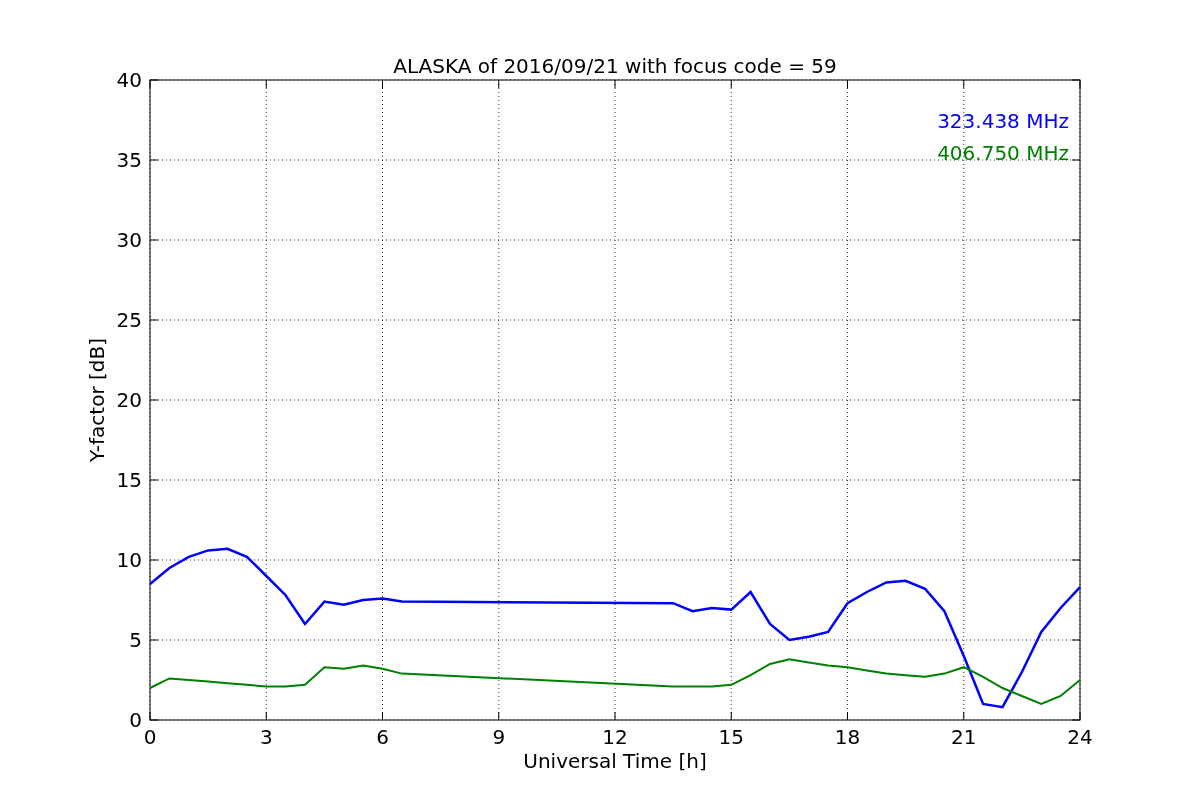  Describe the element at coordinates (129, 160) in the screenshot. I see `y-tick-label: 35` at that location.